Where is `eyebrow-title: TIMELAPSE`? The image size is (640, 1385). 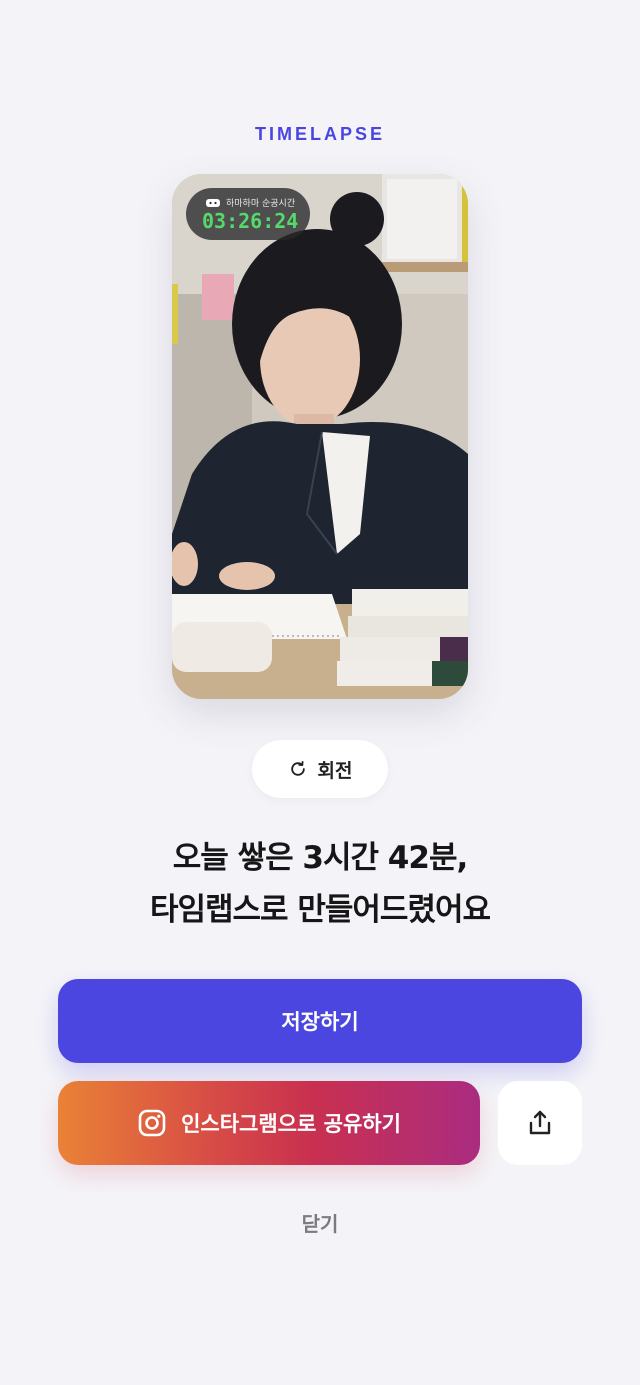
eyebrow-title: TIMELAPSE is located at coordinates (319, 134).